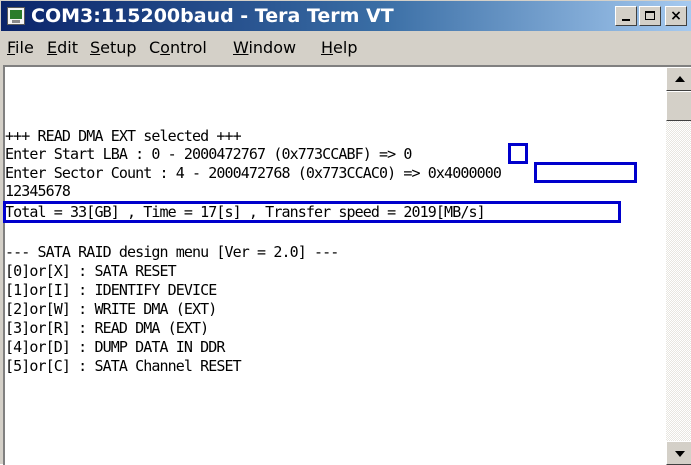  What do you see at coordinates (518, 153) in the screenshot?
I see `start-lba-highlight` at bounding box center [518, 153].